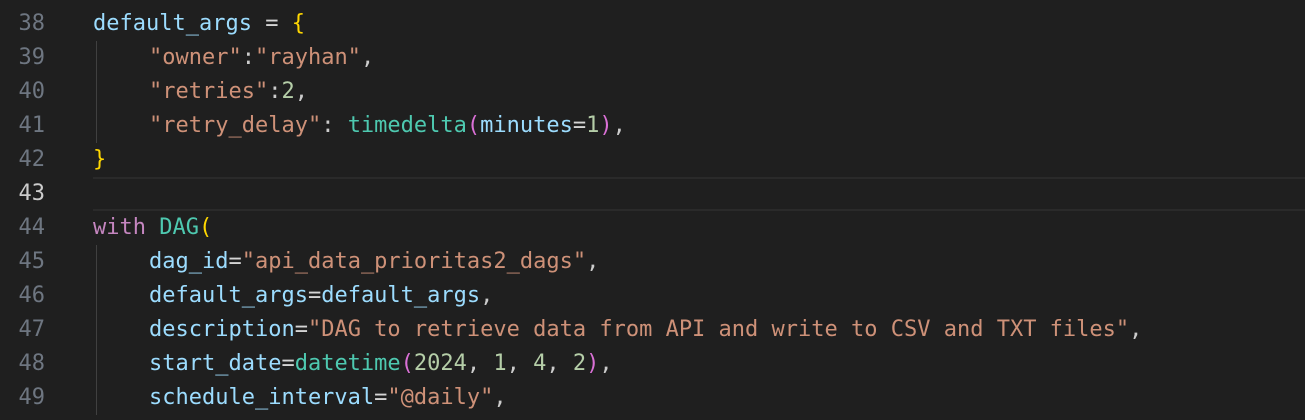  I want to click on code-area: default_args = {, so click(699, 24).